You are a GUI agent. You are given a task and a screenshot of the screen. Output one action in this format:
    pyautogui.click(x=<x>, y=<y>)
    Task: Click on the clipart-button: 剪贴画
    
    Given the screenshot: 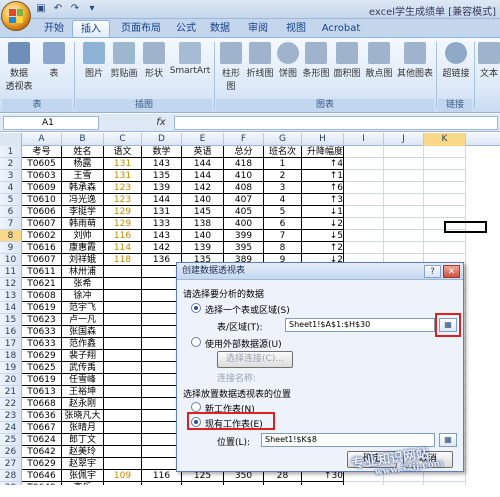 What is the action you would take?
    pyautogui.click(x=124, y=60)
    